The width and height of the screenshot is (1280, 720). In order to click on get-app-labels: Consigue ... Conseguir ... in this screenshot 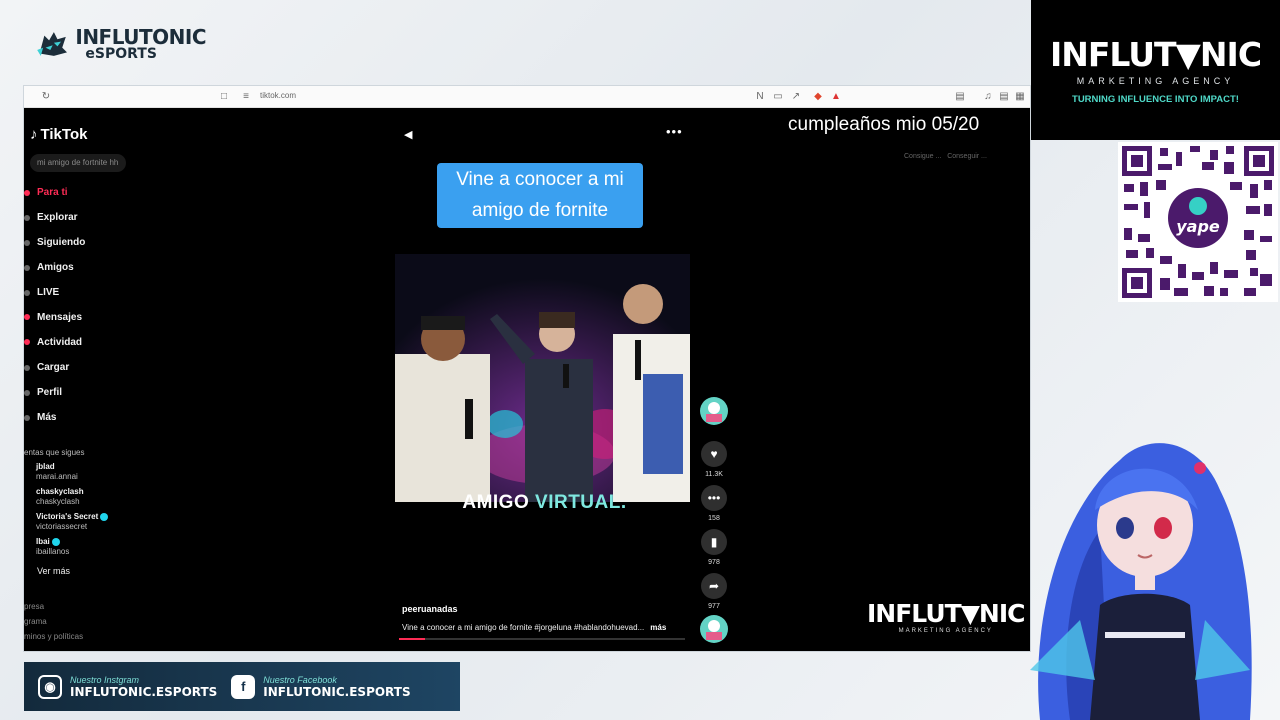, I will do `click(945, 156)`.